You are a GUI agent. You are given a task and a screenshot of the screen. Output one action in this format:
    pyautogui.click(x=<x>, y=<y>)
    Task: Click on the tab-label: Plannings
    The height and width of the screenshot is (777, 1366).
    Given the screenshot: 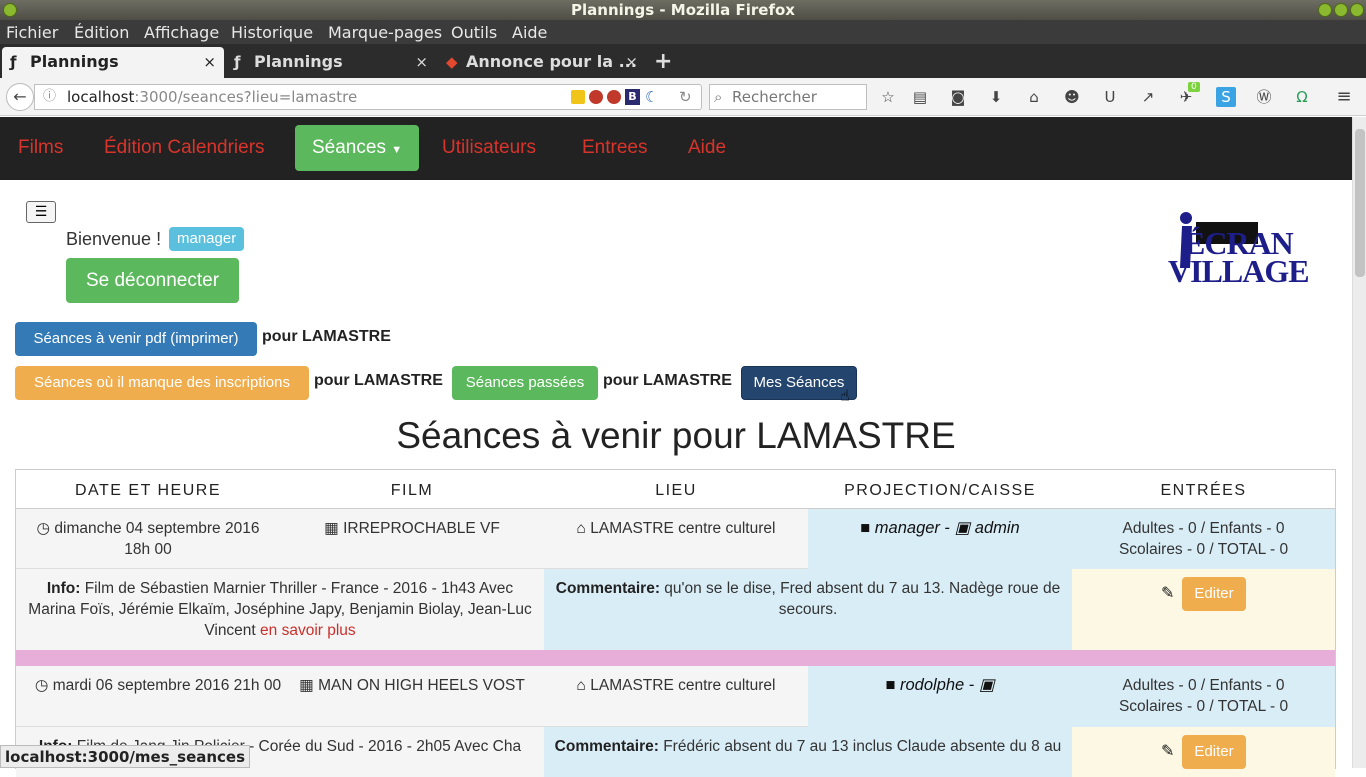 What is the action you would take?
    pyautogui.click(x=74, y=61)
    